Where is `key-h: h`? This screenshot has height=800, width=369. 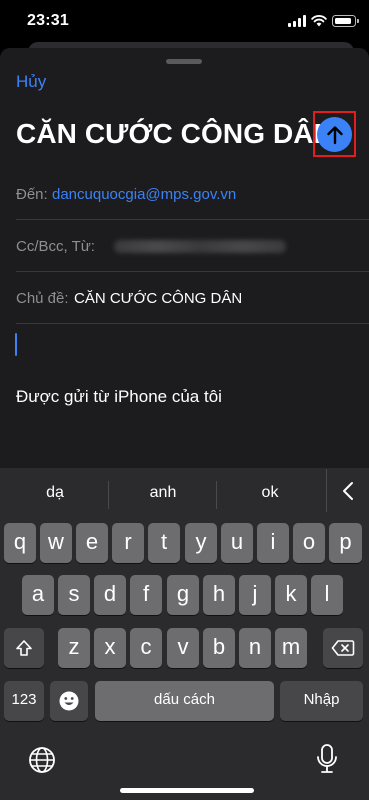
key-h: h is located at coordinates (219, 595).